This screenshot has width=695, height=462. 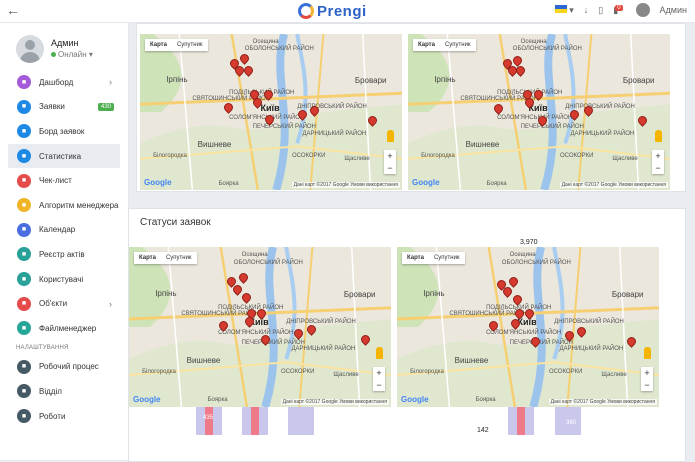 What do you see at coordinates (228, 183) in the screenshot?
I see `map-label-boyarka: Боярка` at bounding box center [228, 183].